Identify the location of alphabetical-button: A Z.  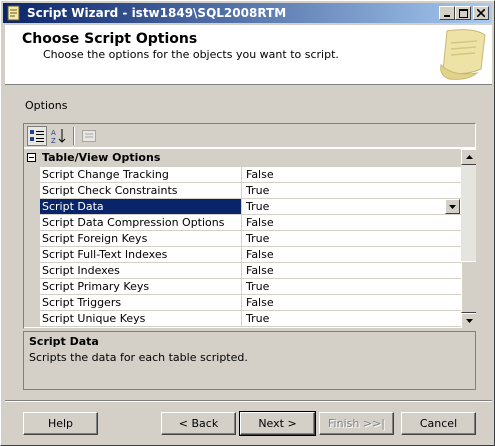
(59, 136).